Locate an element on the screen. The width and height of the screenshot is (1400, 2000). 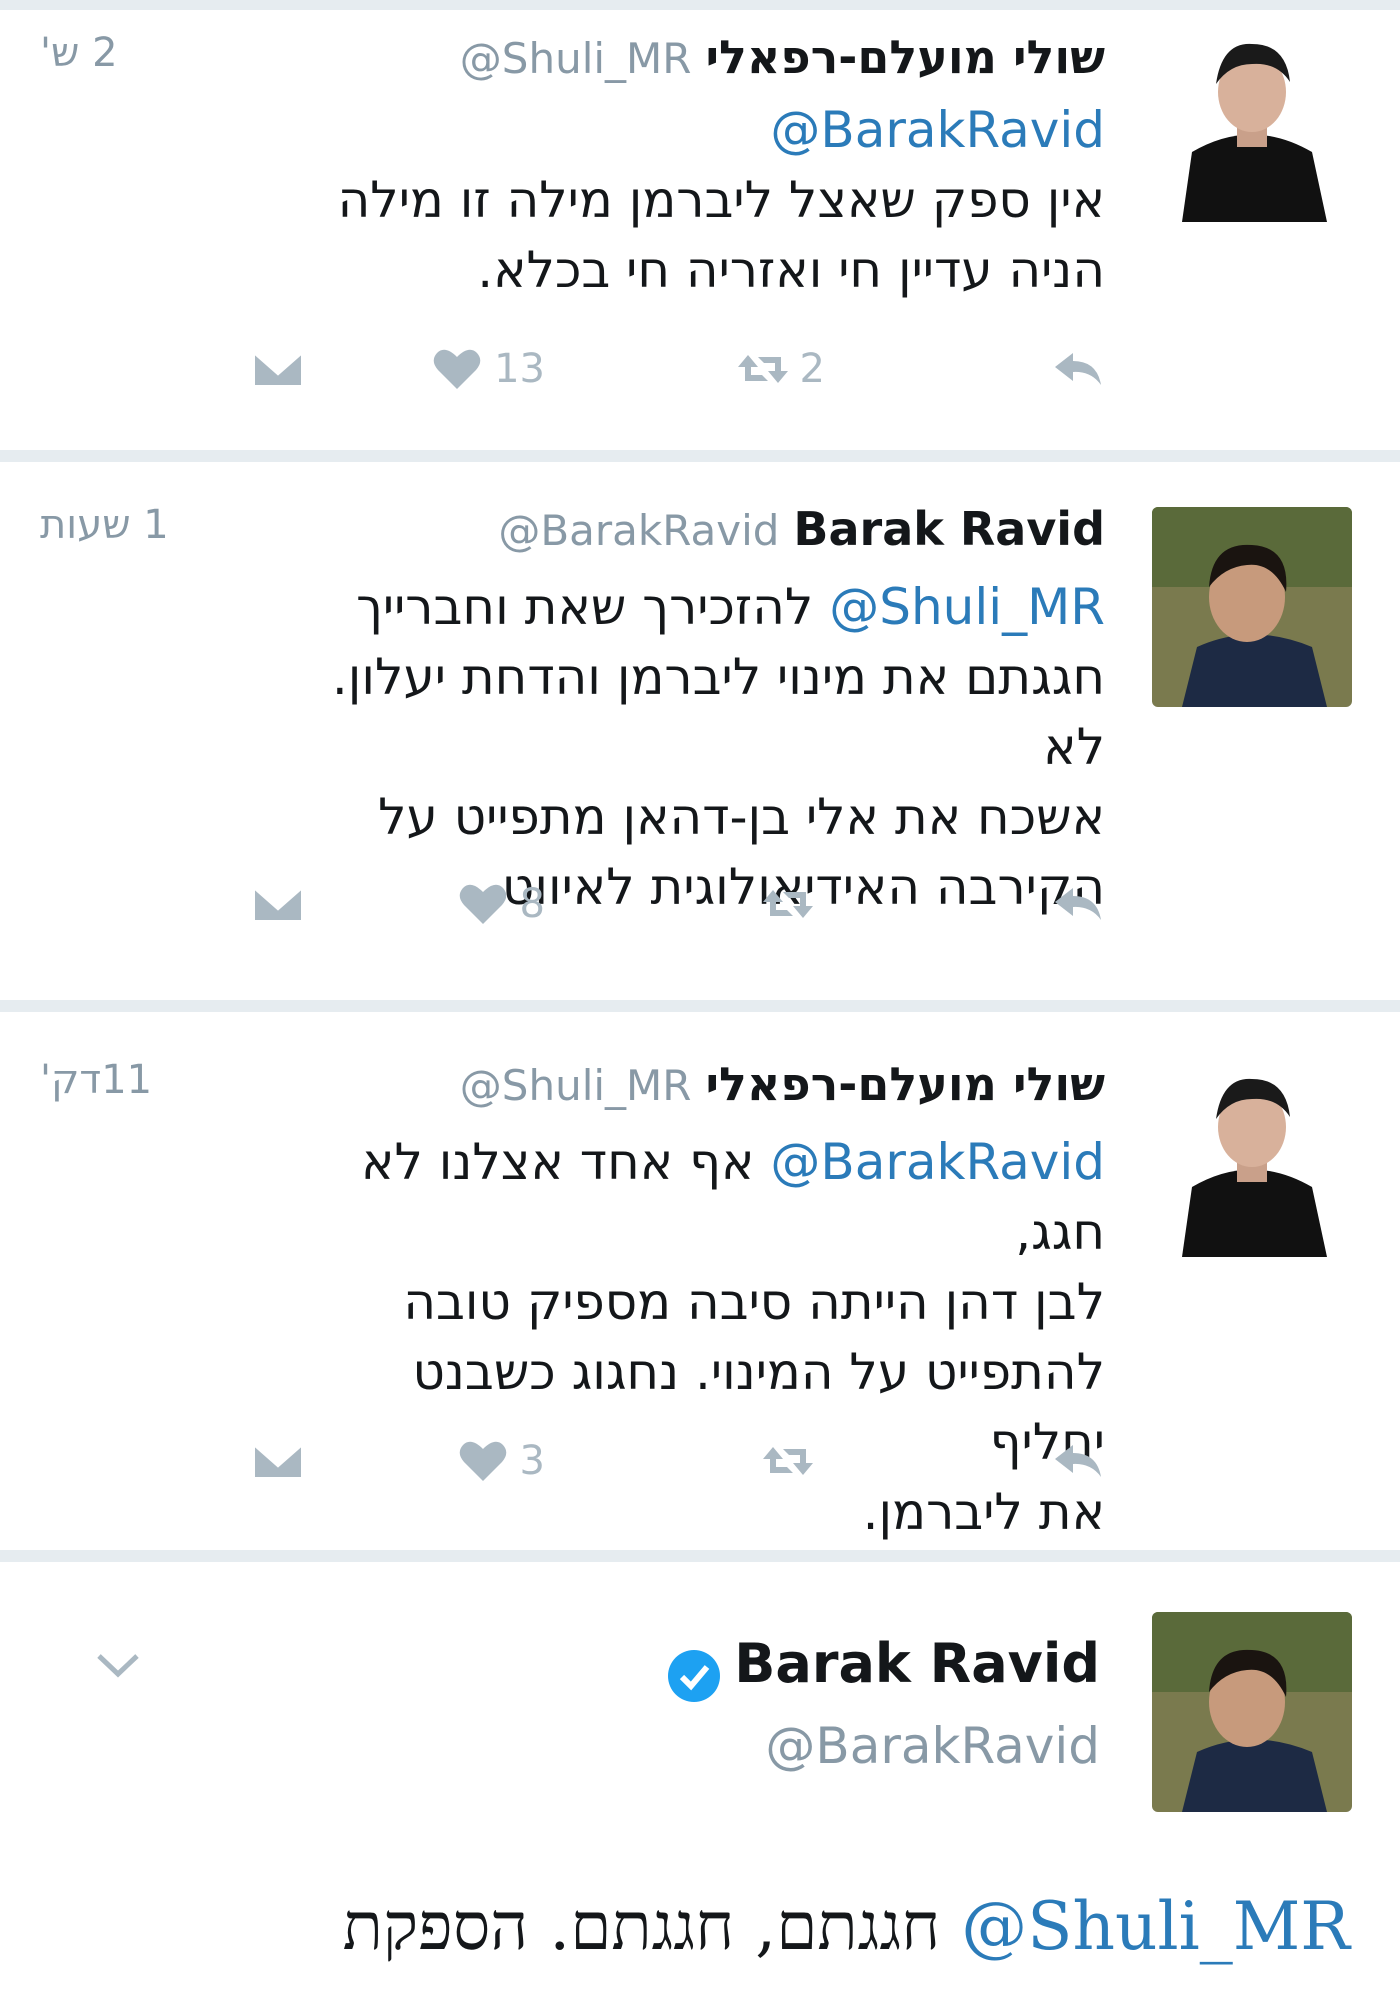
focused-tweet-text-content: חגגתם, חגגתם. הספקת is located at coordinates (641, 1926).